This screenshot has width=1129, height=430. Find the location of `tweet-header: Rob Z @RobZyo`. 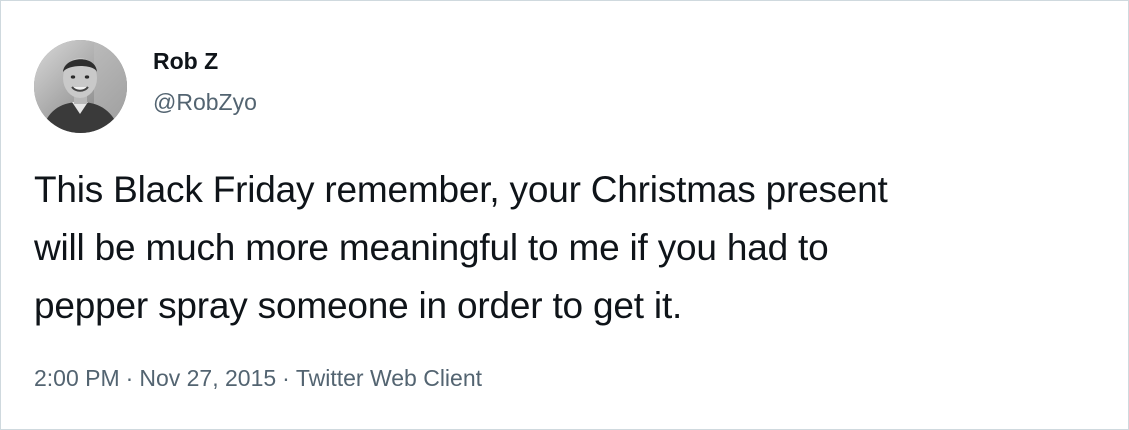

tweet-header: Rob Z @RobZyo is located at coordinates (145, 86).